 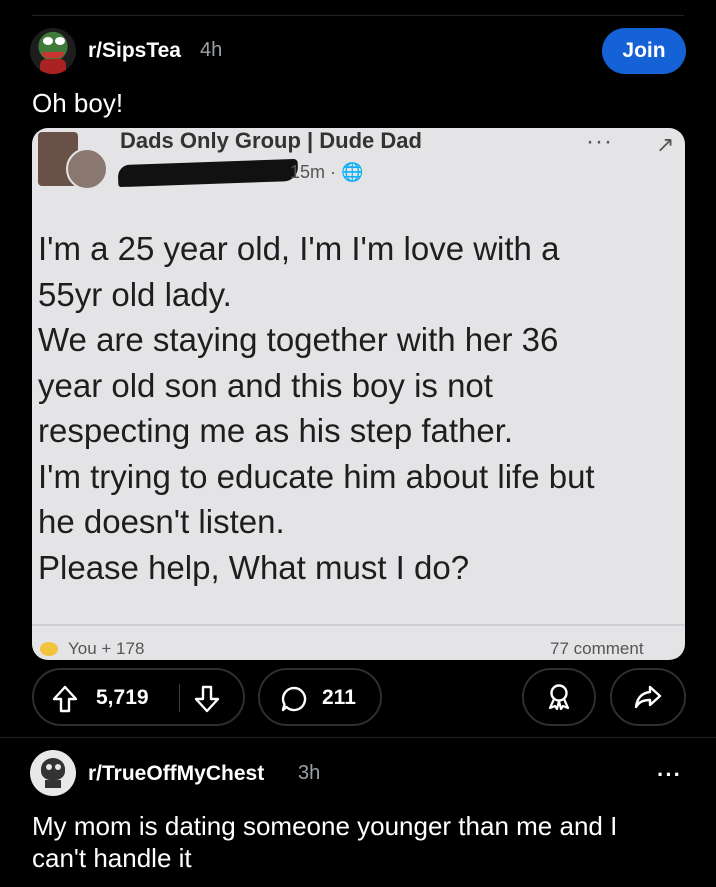 I want to click on arrow-up-icon, so click(x=65, y=699).